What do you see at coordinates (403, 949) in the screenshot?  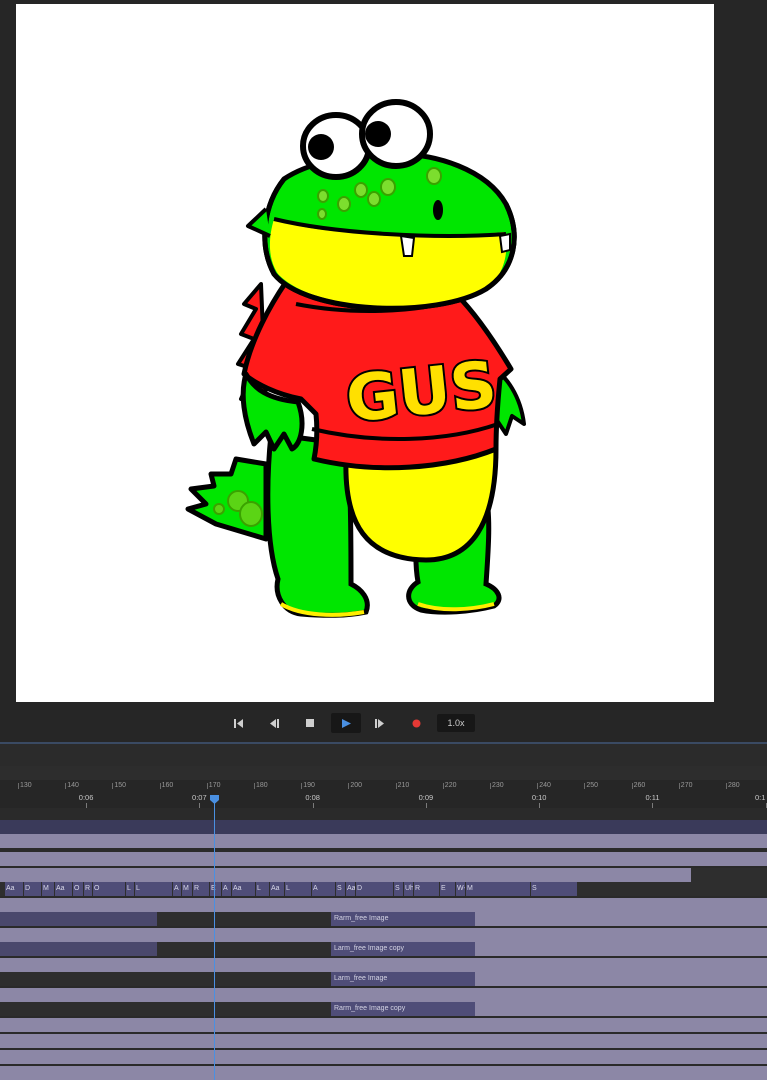 I see `clip-larm-free-image-copy: Larm_free Image copy` at bounding box center [403, 949].